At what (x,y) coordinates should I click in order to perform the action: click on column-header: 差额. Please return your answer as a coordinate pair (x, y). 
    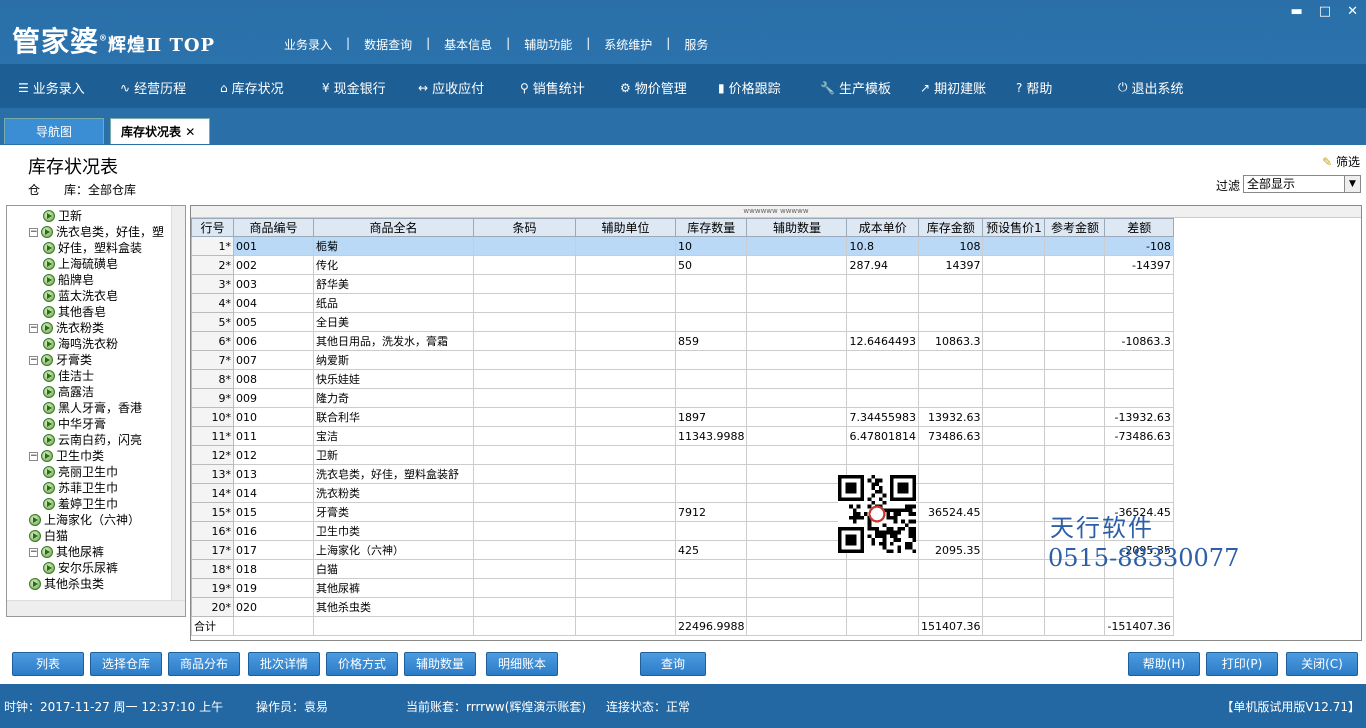
    Looking at the image, I should click on (1139, 227).